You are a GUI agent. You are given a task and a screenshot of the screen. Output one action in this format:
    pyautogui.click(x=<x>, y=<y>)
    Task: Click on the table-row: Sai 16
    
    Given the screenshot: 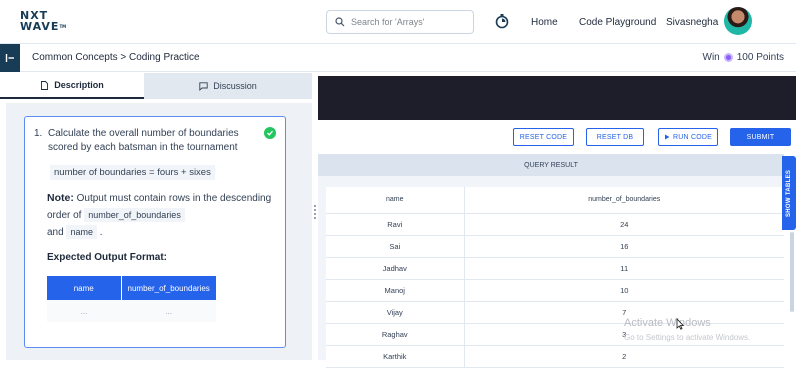 What is the action you would take?
    pyautogui.click(x=555, y=246)
    